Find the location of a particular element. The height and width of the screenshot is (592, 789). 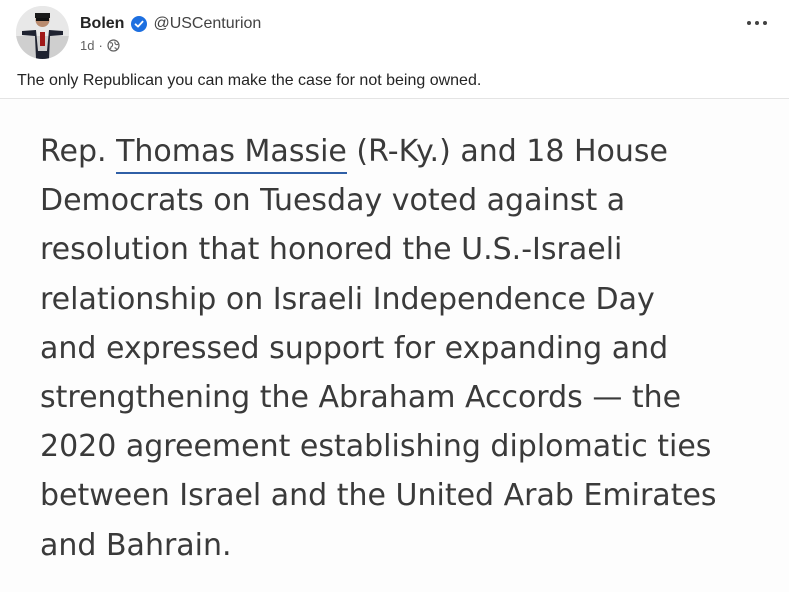

article-line: strengthening the Abraham Accords — the is located at coordinates (361, 398).